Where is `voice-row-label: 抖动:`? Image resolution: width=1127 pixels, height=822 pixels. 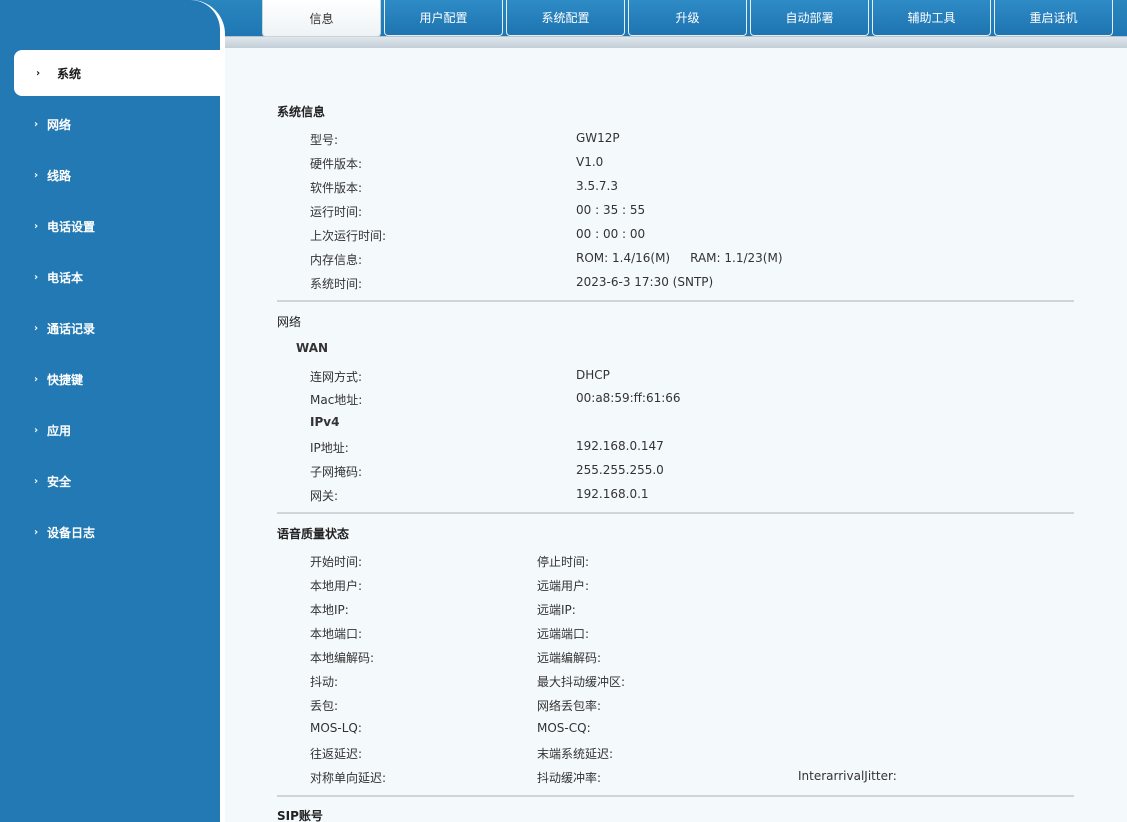 voice-row-label: 抖动: is located at coordinates (324, 682).